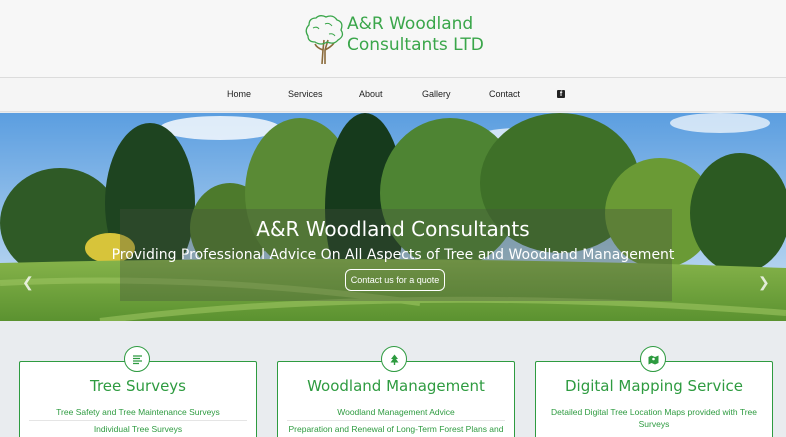 The height and width of the screenshot is (437, 786). What do you see at coordinates (137, 386) in the screenshot?
I see `card-title-tree-surveys: Tree Surveys` at bounding box center [137, 386].